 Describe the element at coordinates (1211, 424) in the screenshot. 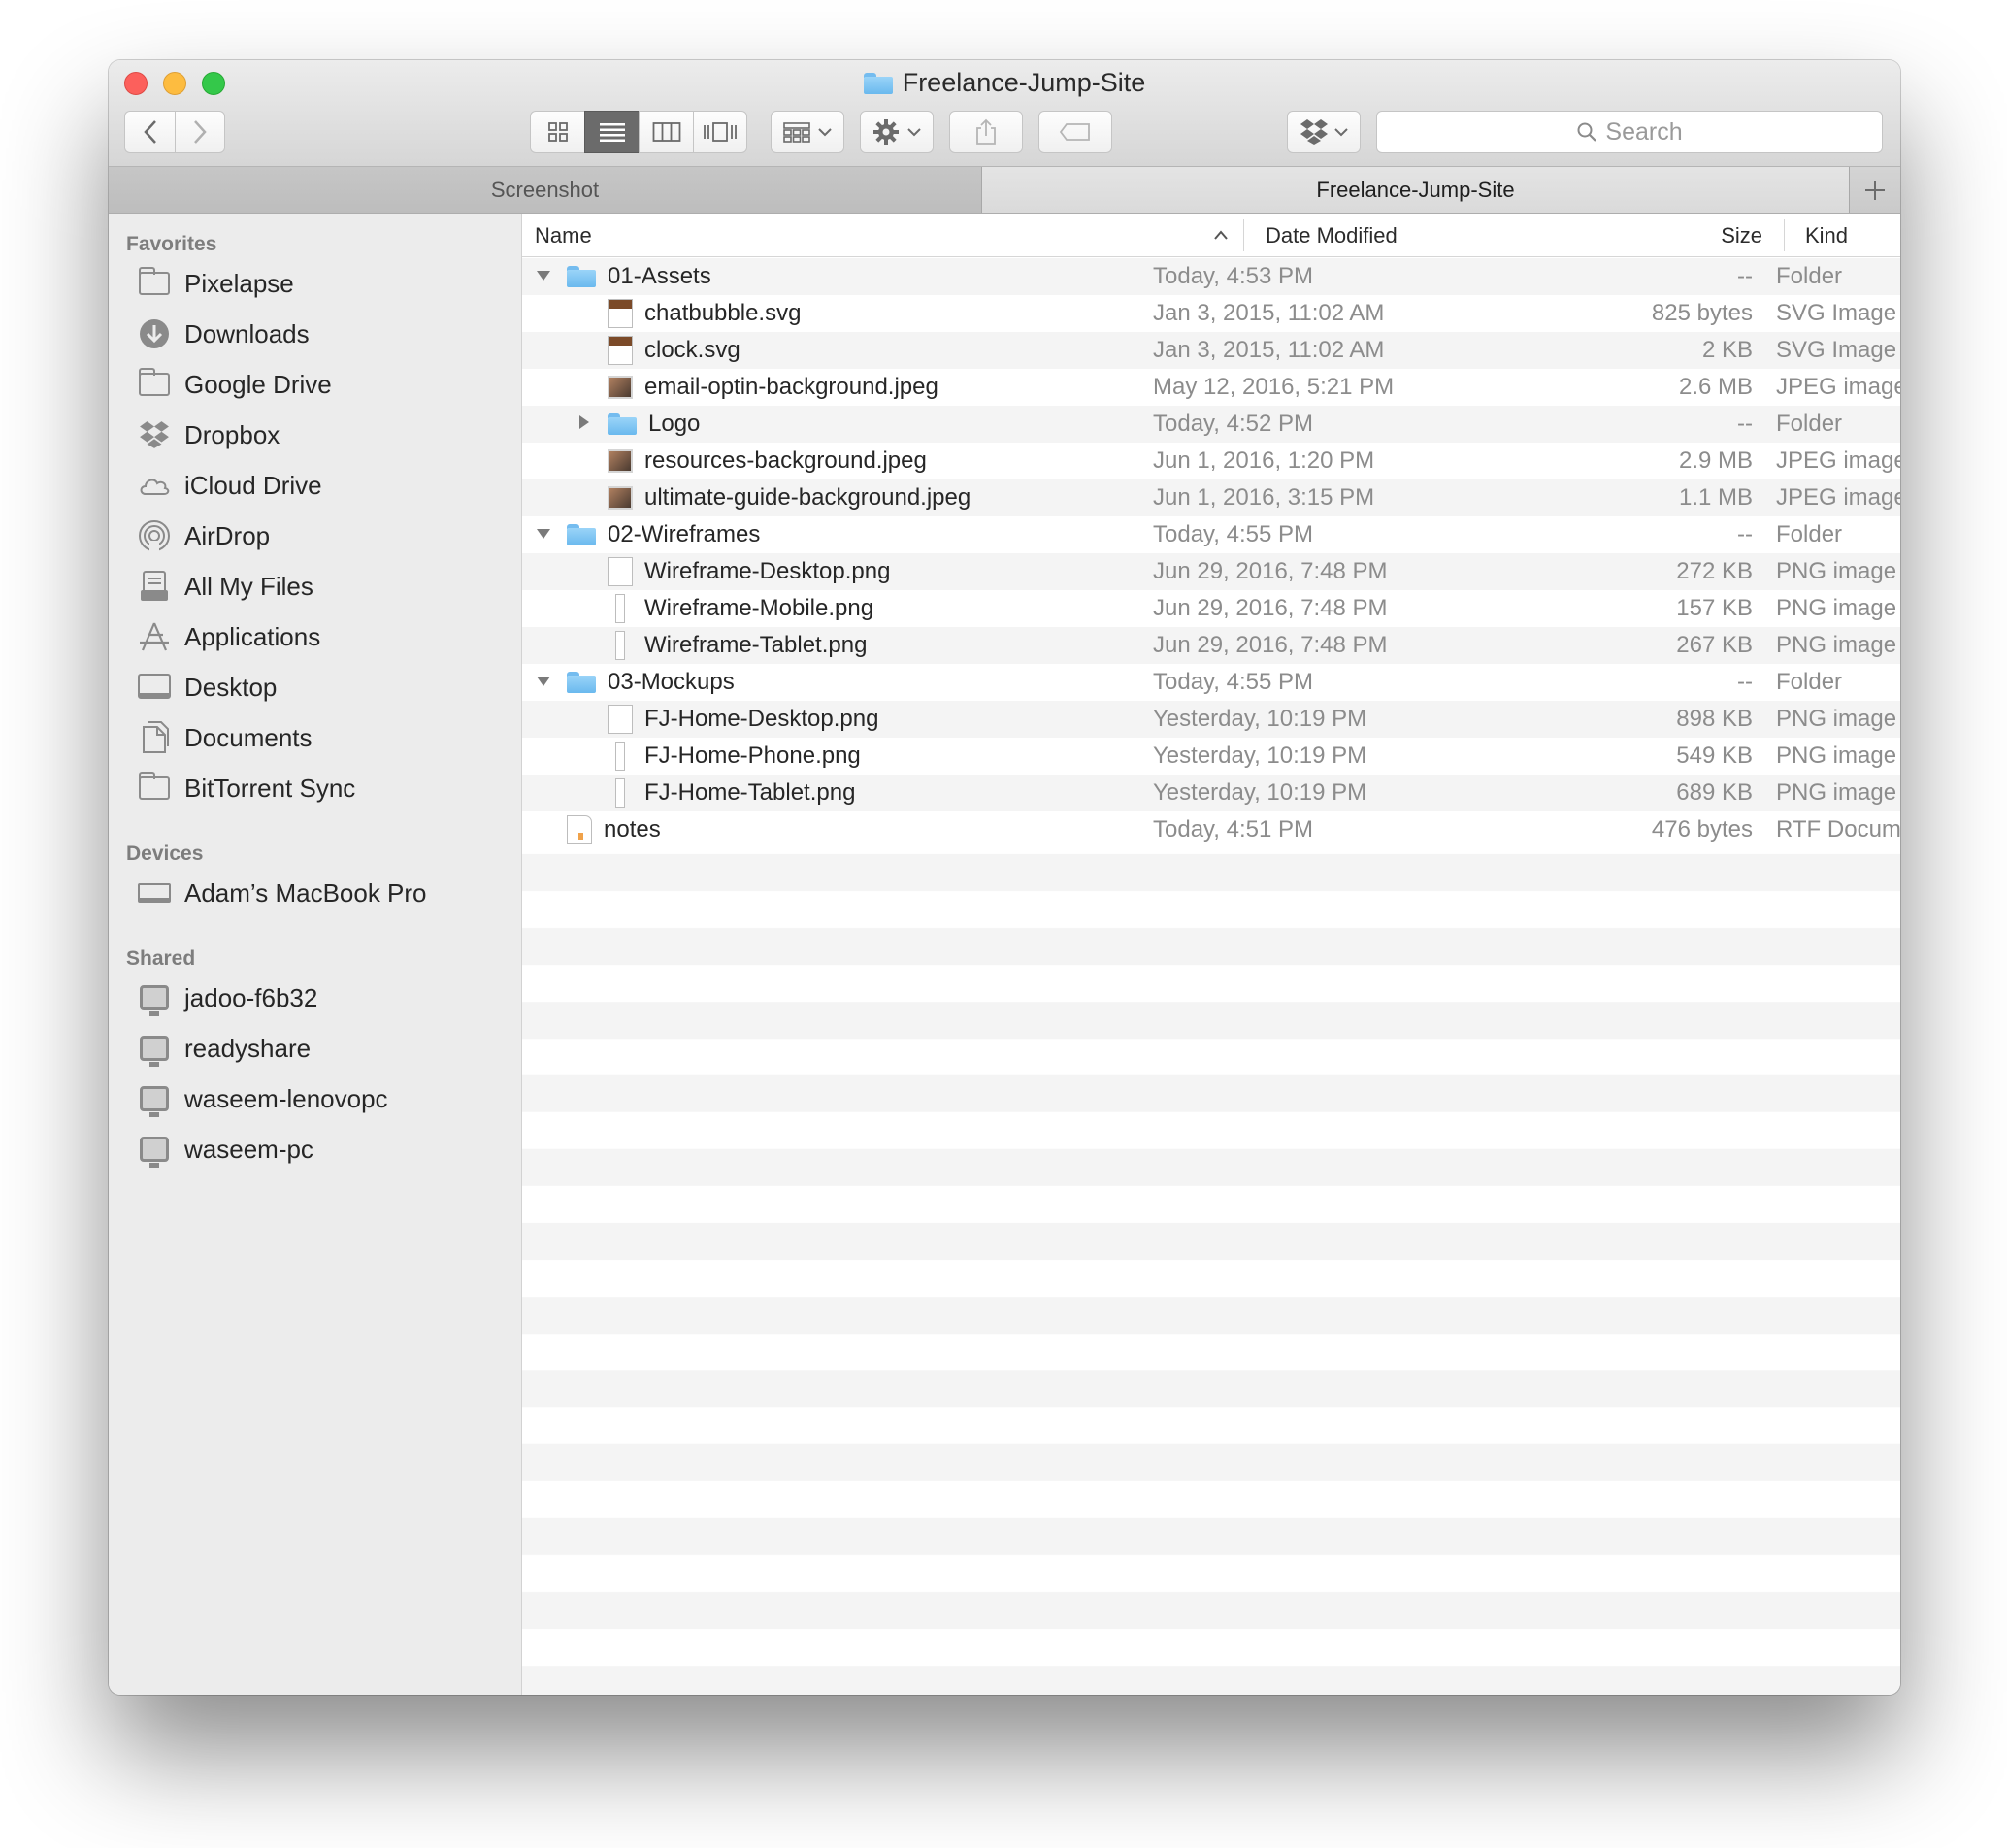

I see `table-row: Logo Today, 4:52 PM -- Folder` at that location.